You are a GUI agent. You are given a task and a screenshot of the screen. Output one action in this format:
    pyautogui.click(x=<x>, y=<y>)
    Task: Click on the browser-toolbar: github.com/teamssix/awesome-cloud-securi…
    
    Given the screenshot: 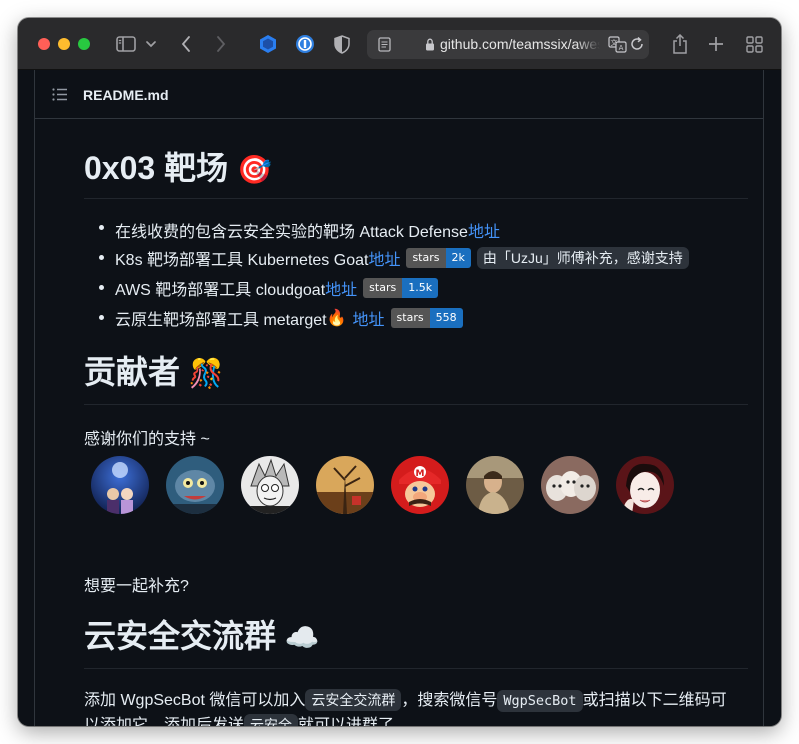 What is the action you would take?
    pyautogui.click(x=399, y=44)
    